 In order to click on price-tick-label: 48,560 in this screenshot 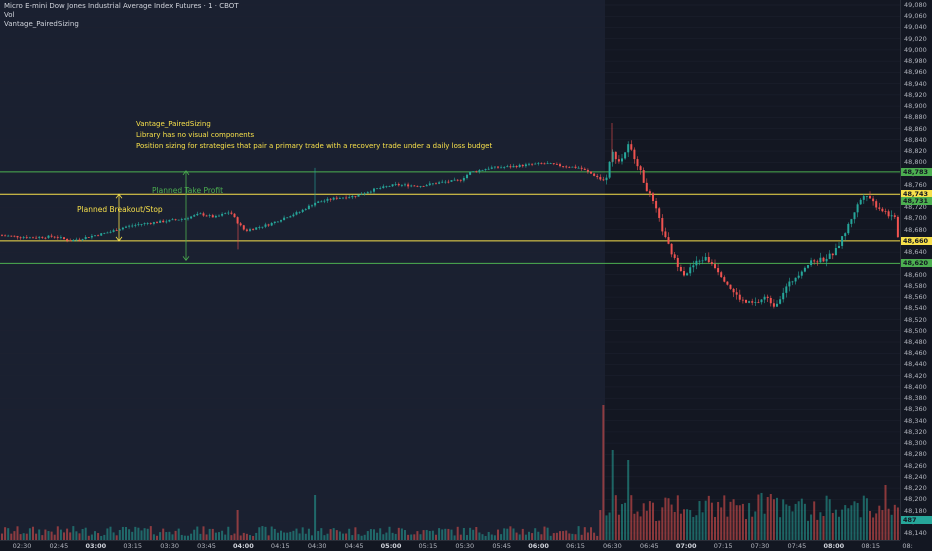, I will do `click(915, 297)`.